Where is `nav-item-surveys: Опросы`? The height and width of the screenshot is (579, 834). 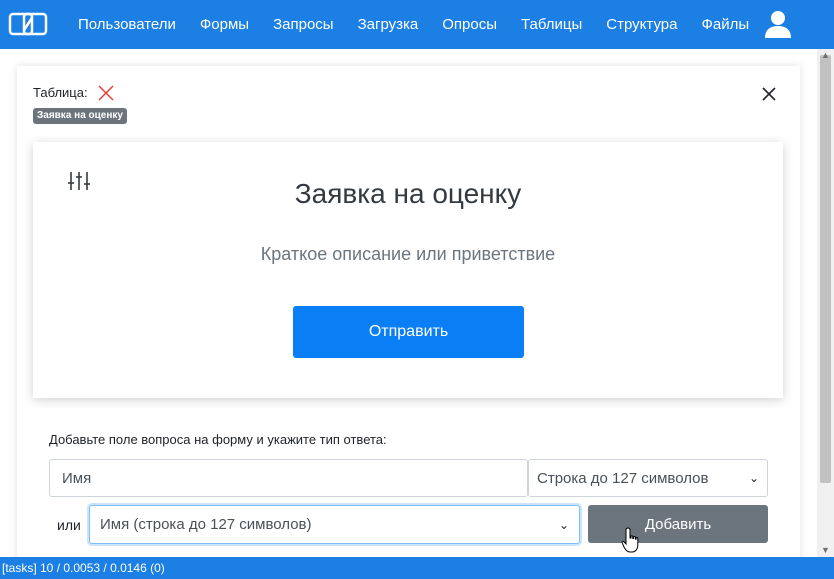 nav-item-surveys: Опросы is located at coordinates (469, 24).